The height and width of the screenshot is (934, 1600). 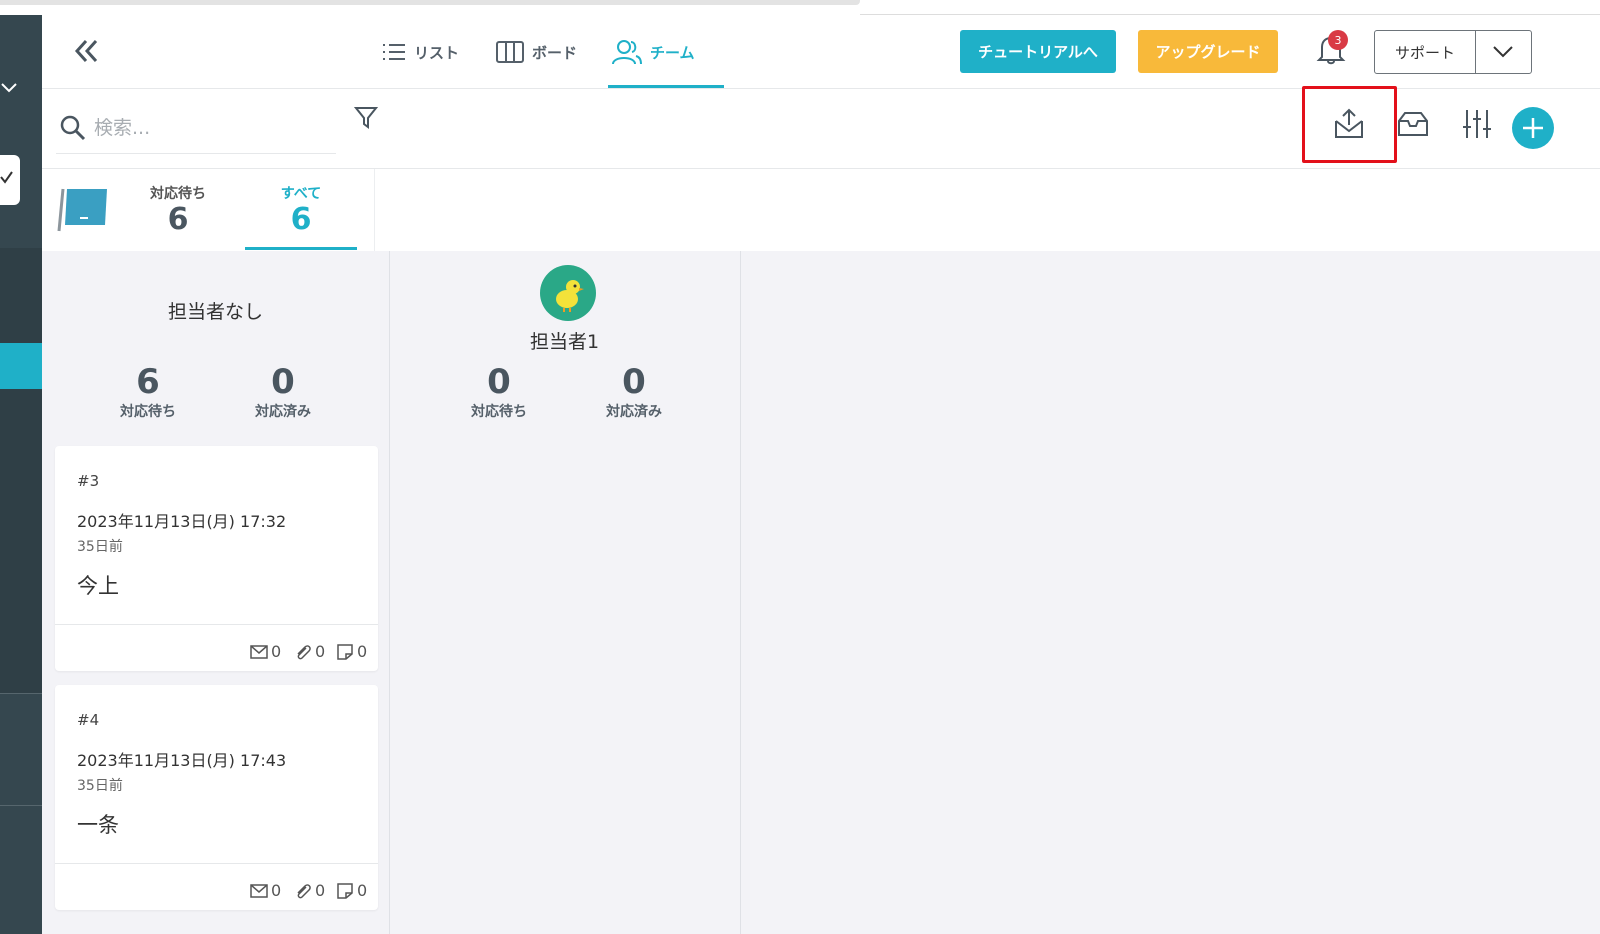 I want to click on team-icon, so click(x=627, y=52).